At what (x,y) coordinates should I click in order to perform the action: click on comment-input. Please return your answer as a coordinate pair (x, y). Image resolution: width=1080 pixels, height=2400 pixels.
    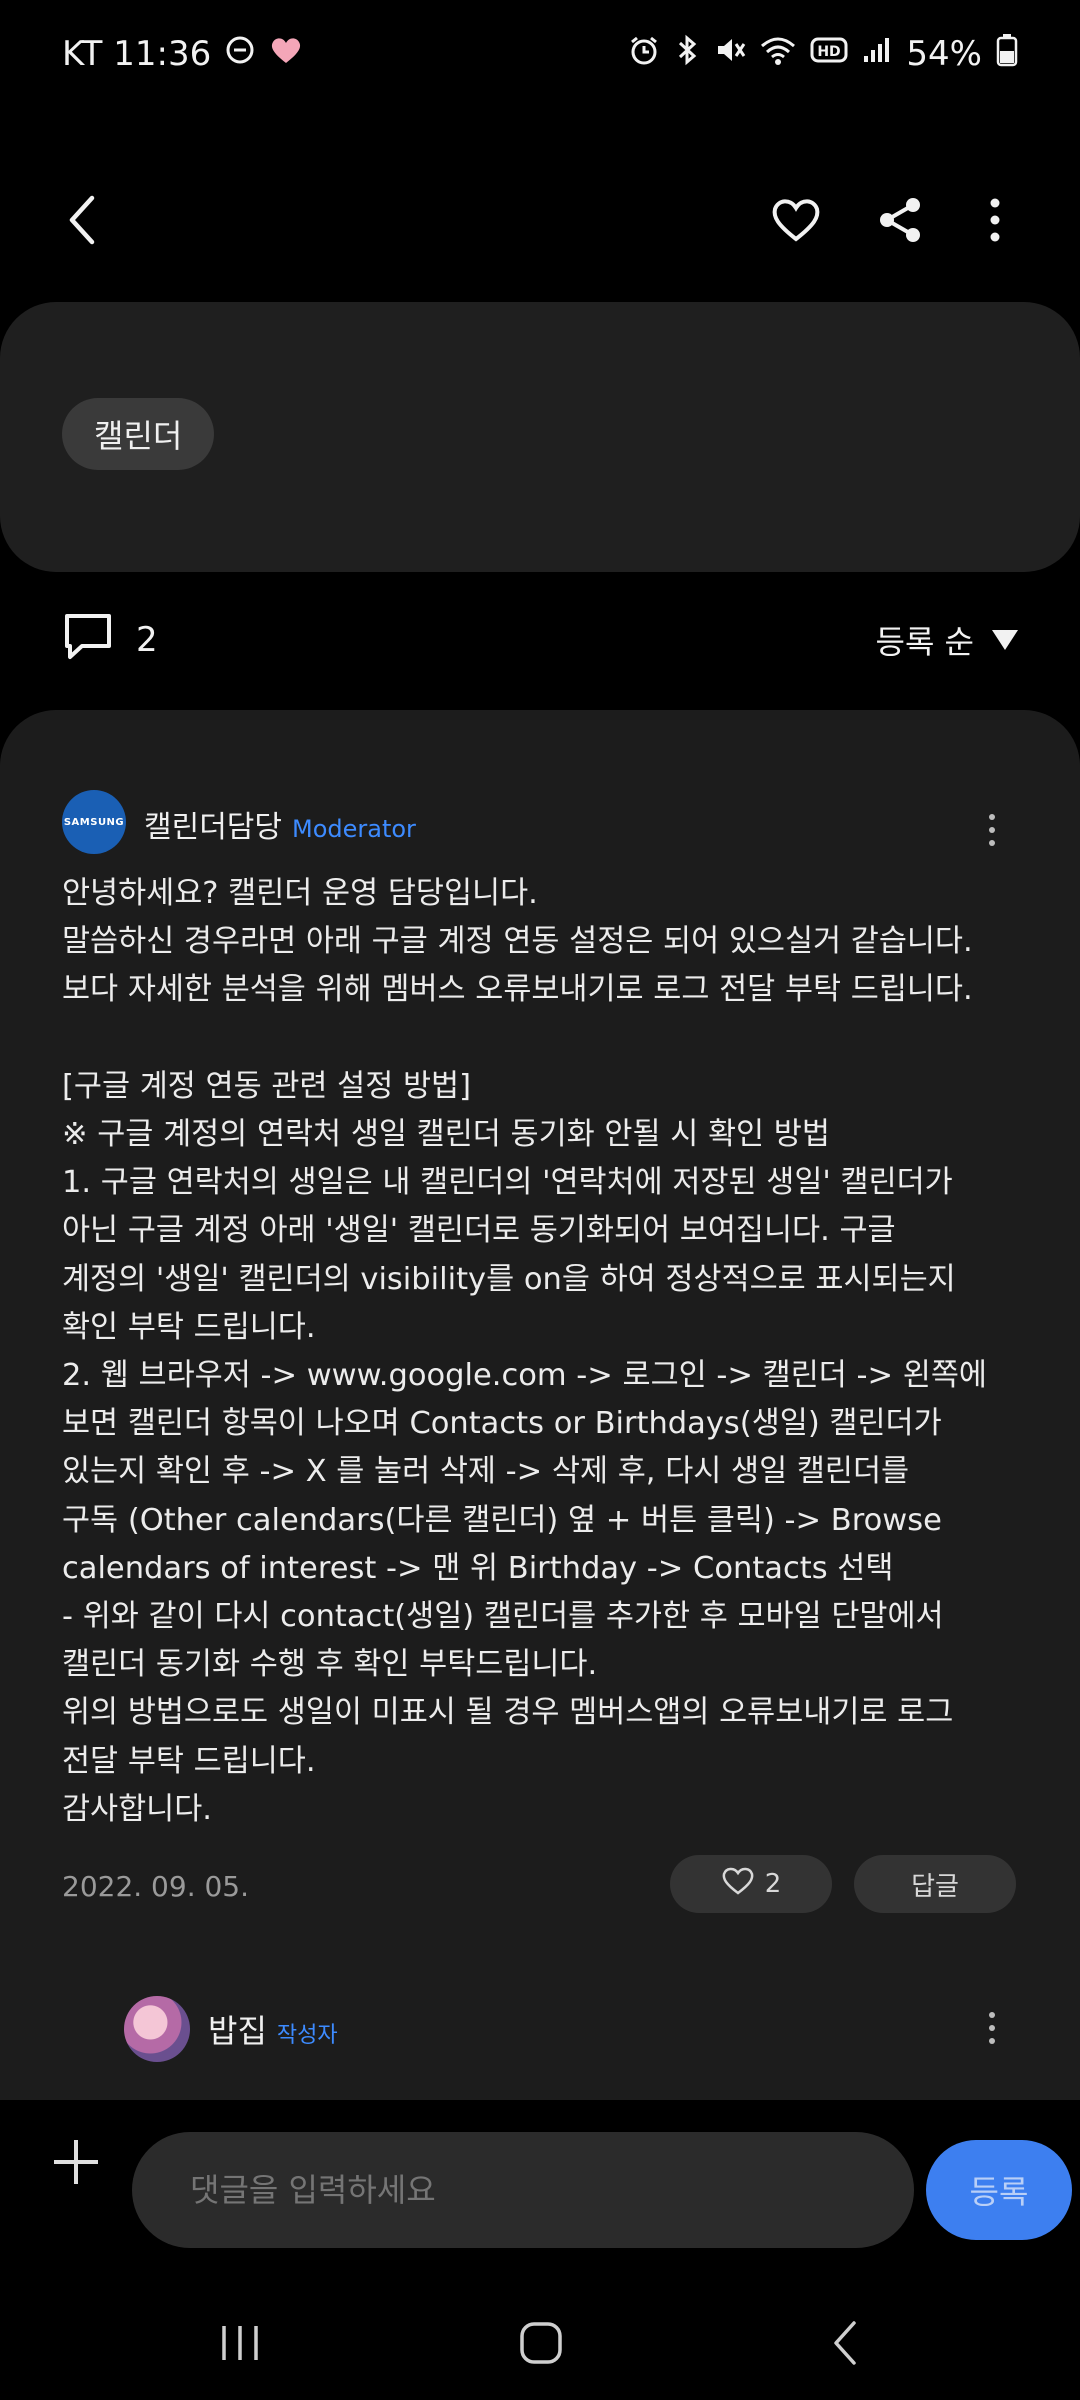
    Looking at the image, I should click on (523, 2190).